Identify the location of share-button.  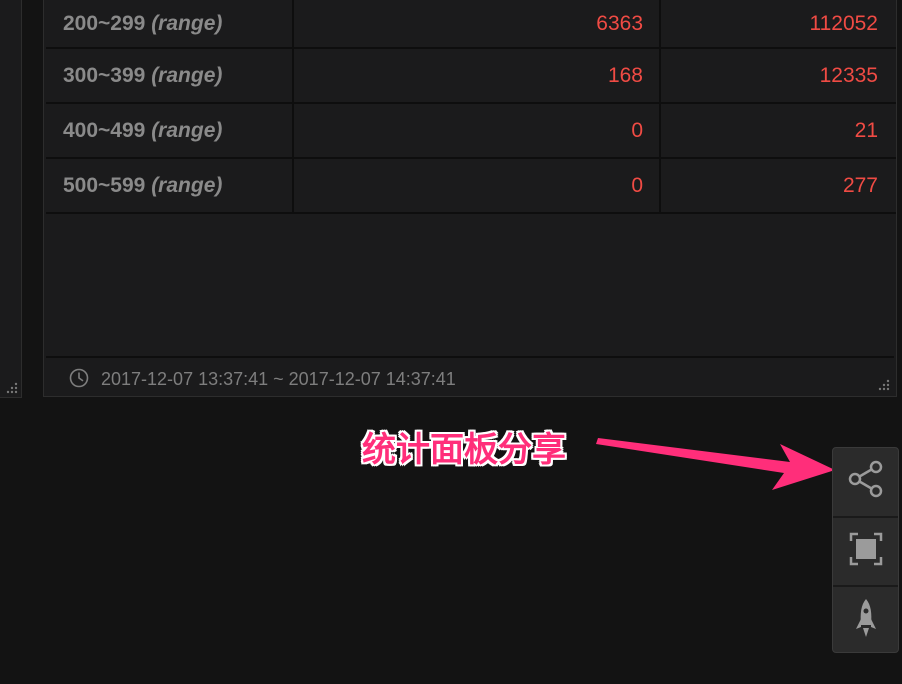
(865, 481).